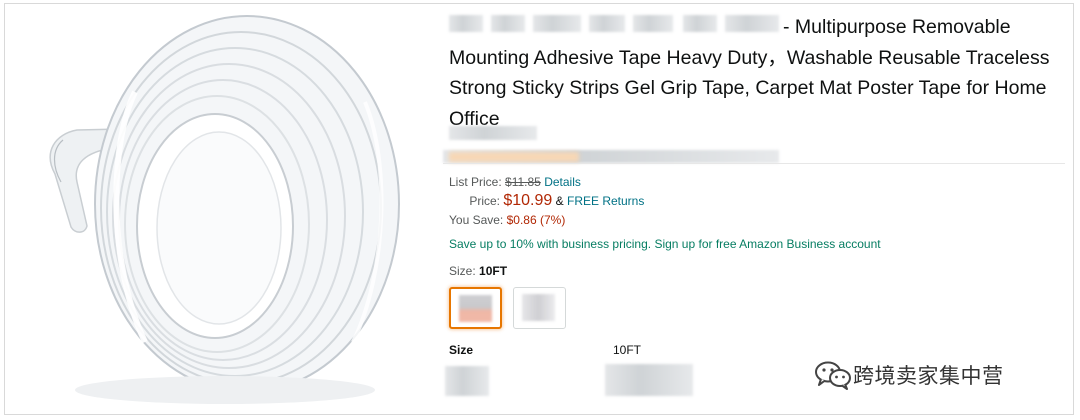 The image size is (1080, 420). I want to click on divider, so click(754, 163).